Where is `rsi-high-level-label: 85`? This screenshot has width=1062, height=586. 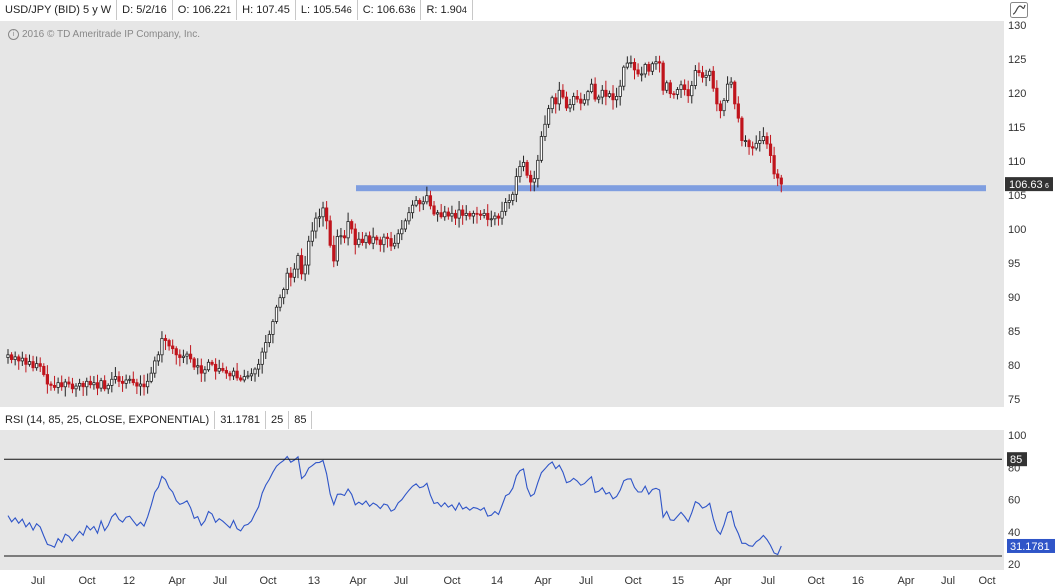 rsi-high-level-label: 85 is located at coordinates (301, 420).